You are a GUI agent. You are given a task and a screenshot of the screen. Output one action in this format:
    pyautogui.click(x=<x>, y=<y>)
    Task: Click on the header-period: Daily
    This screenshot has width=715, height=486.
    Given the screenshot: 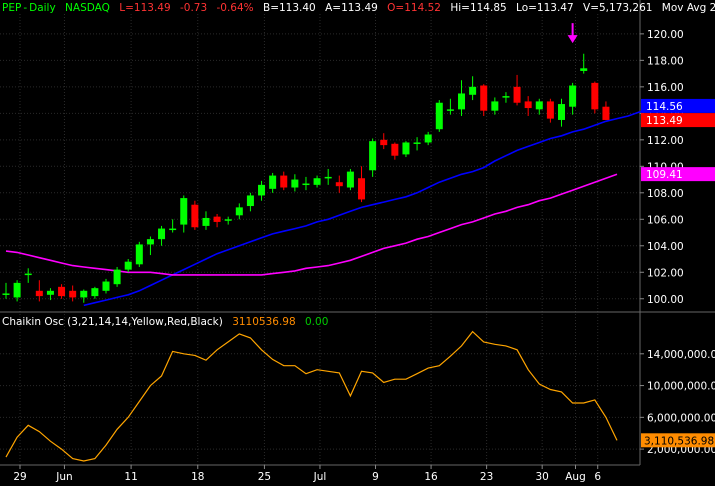 What is the action you would take?
    pyautogui.click(x=42, y=8)
    